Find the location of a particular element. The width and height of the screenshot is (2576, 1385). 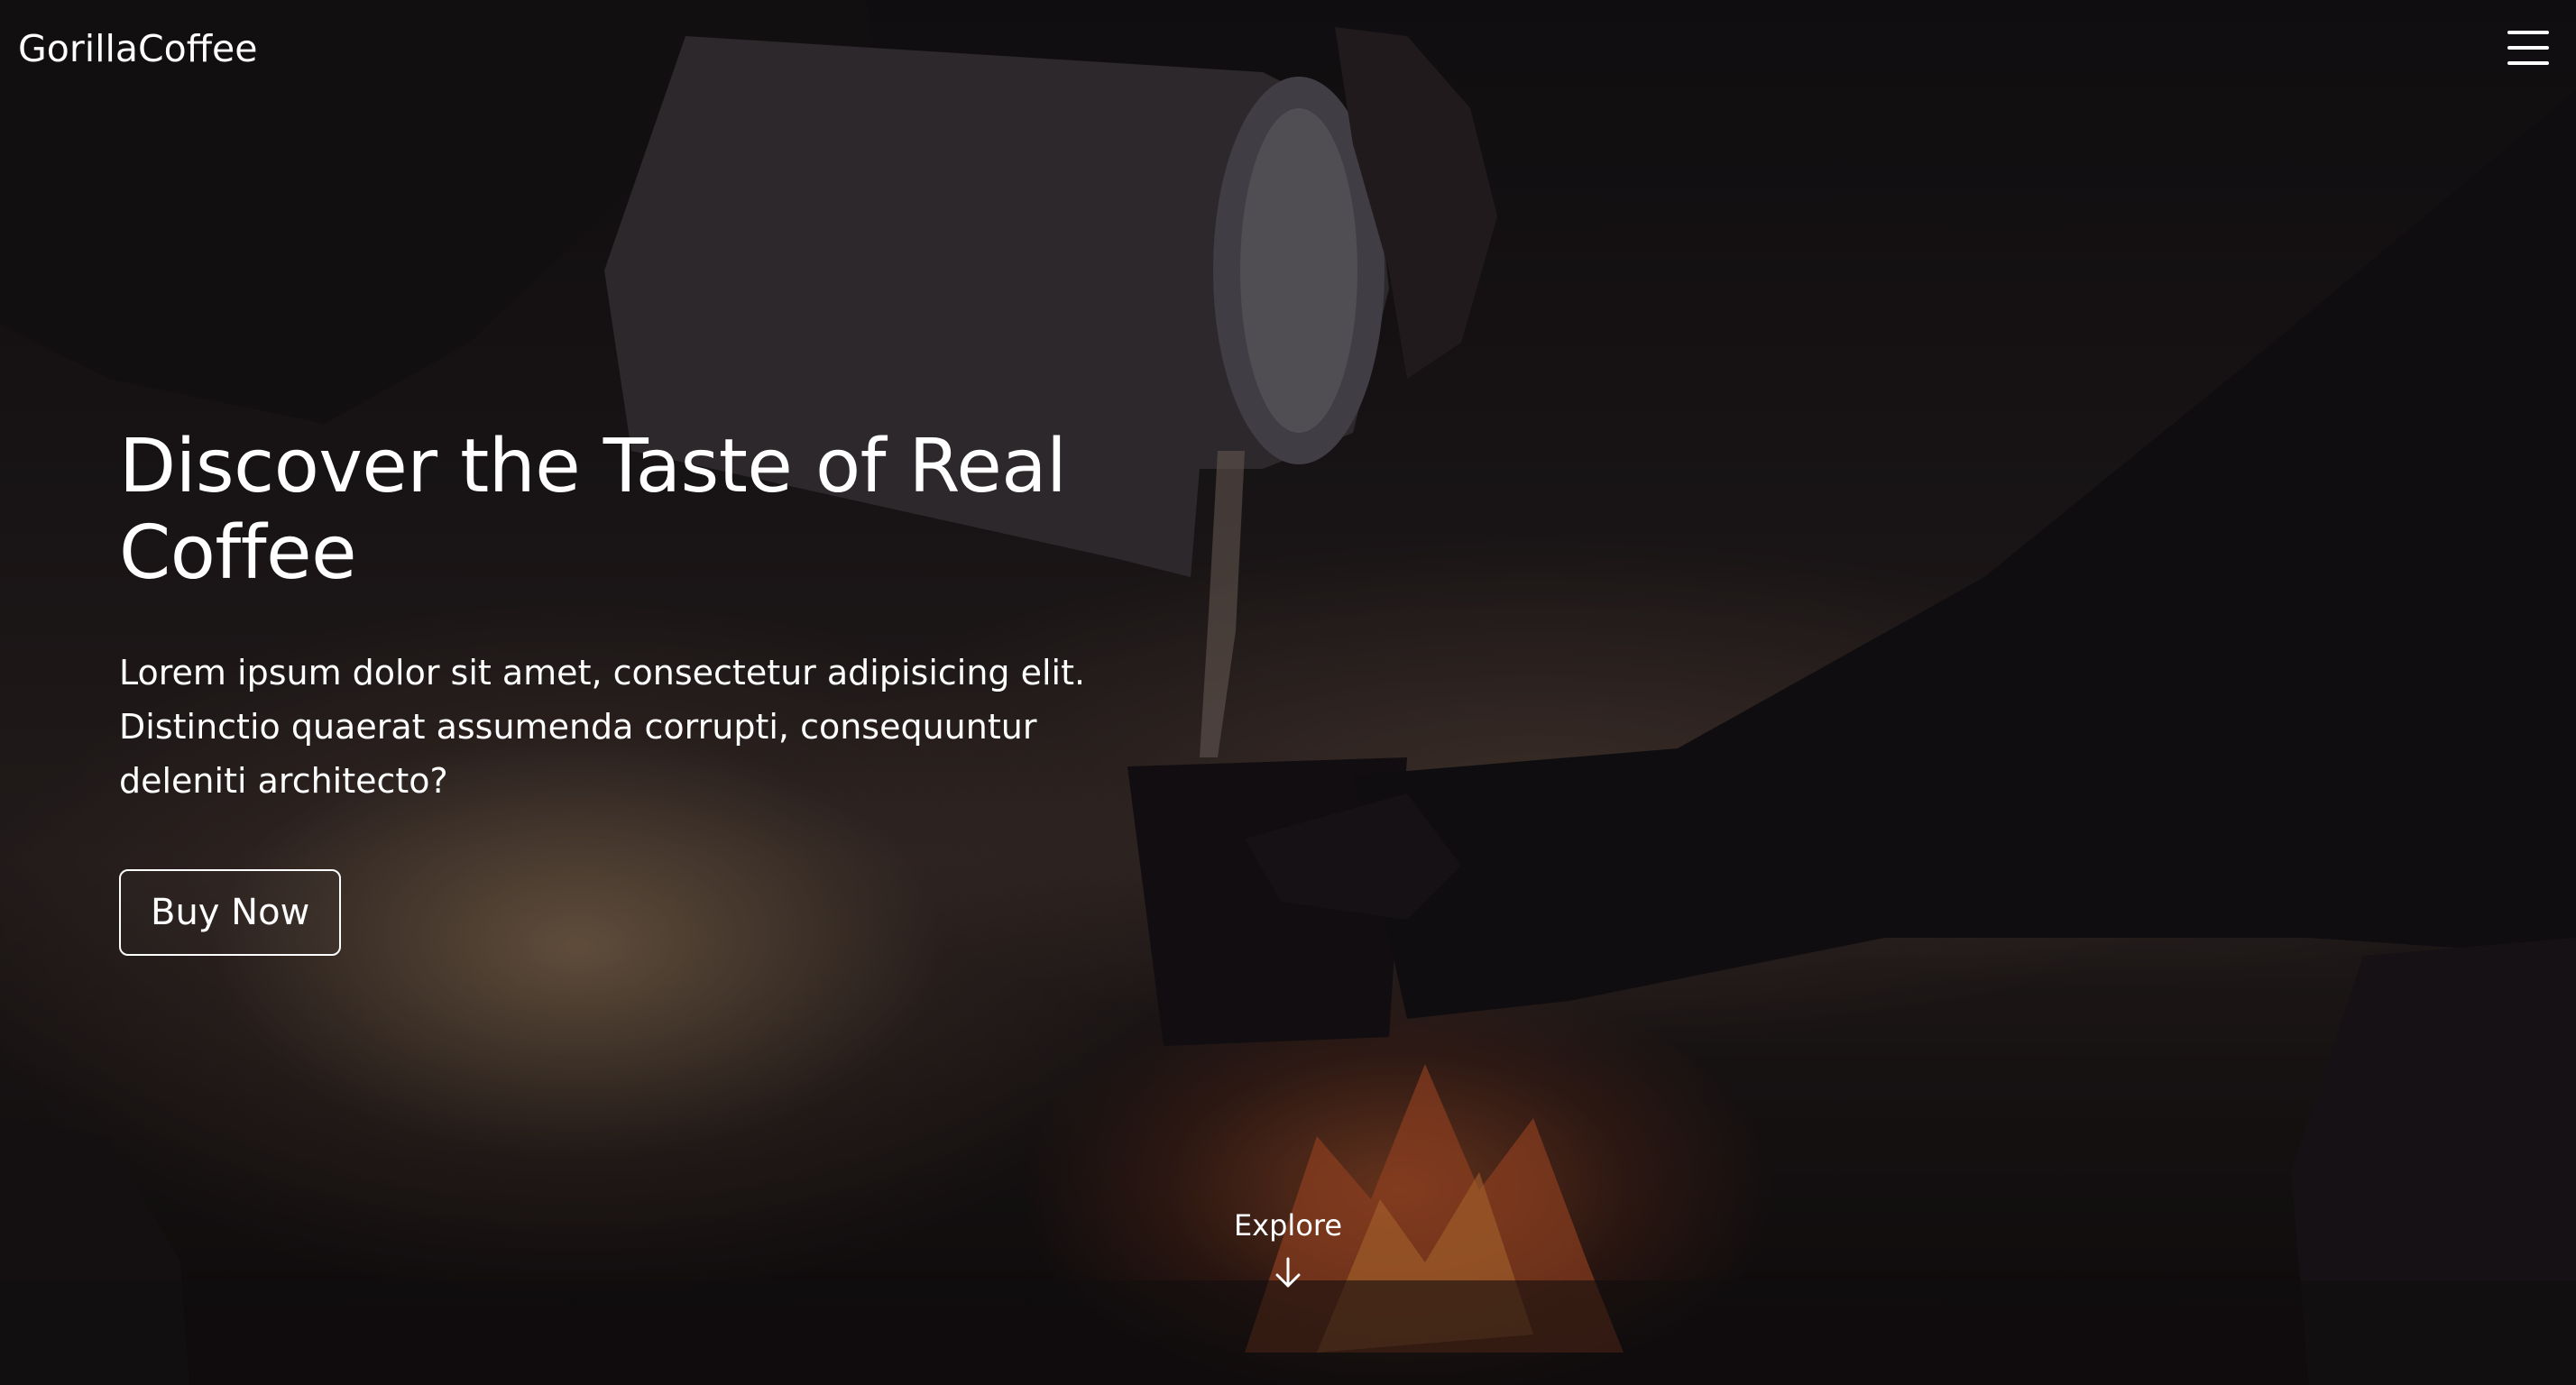

menu-bar-top is located at coordinates (2528, 32).